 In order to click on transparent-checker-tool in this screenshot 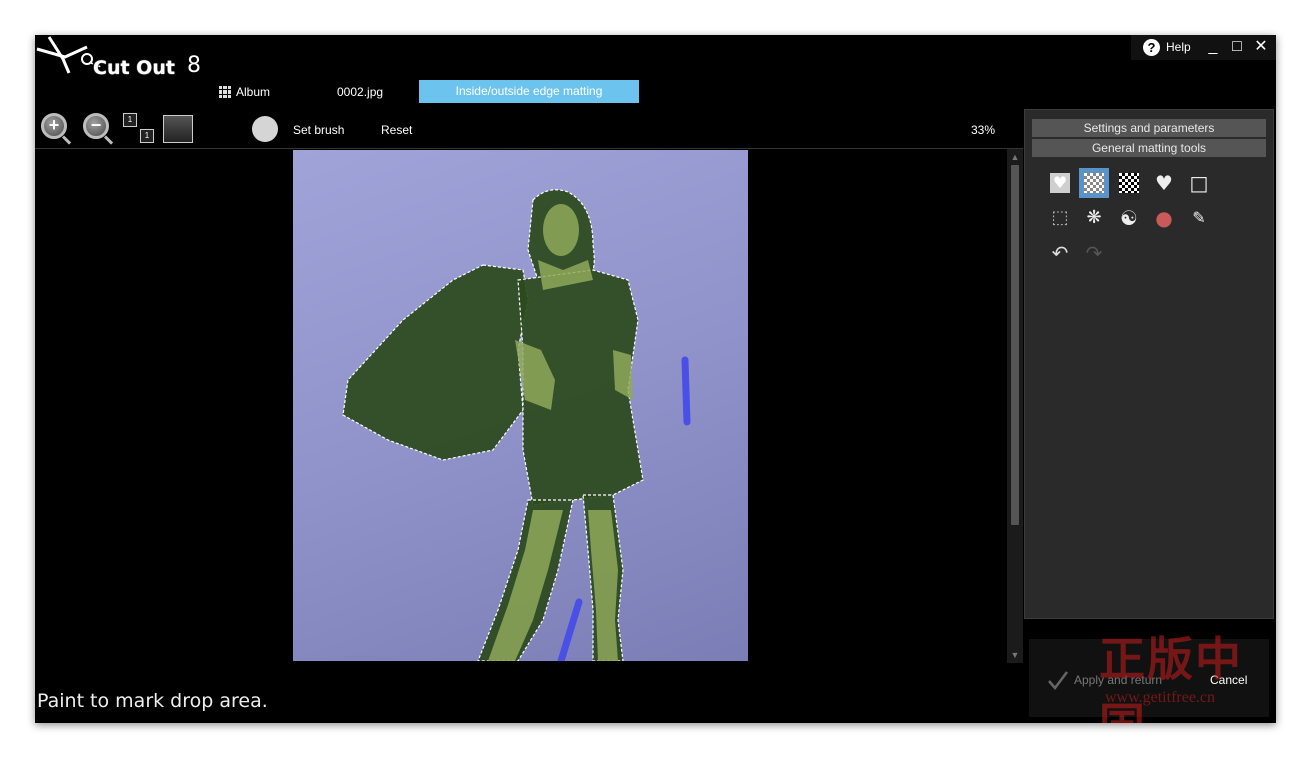, I will do `click(1094, 183)`.